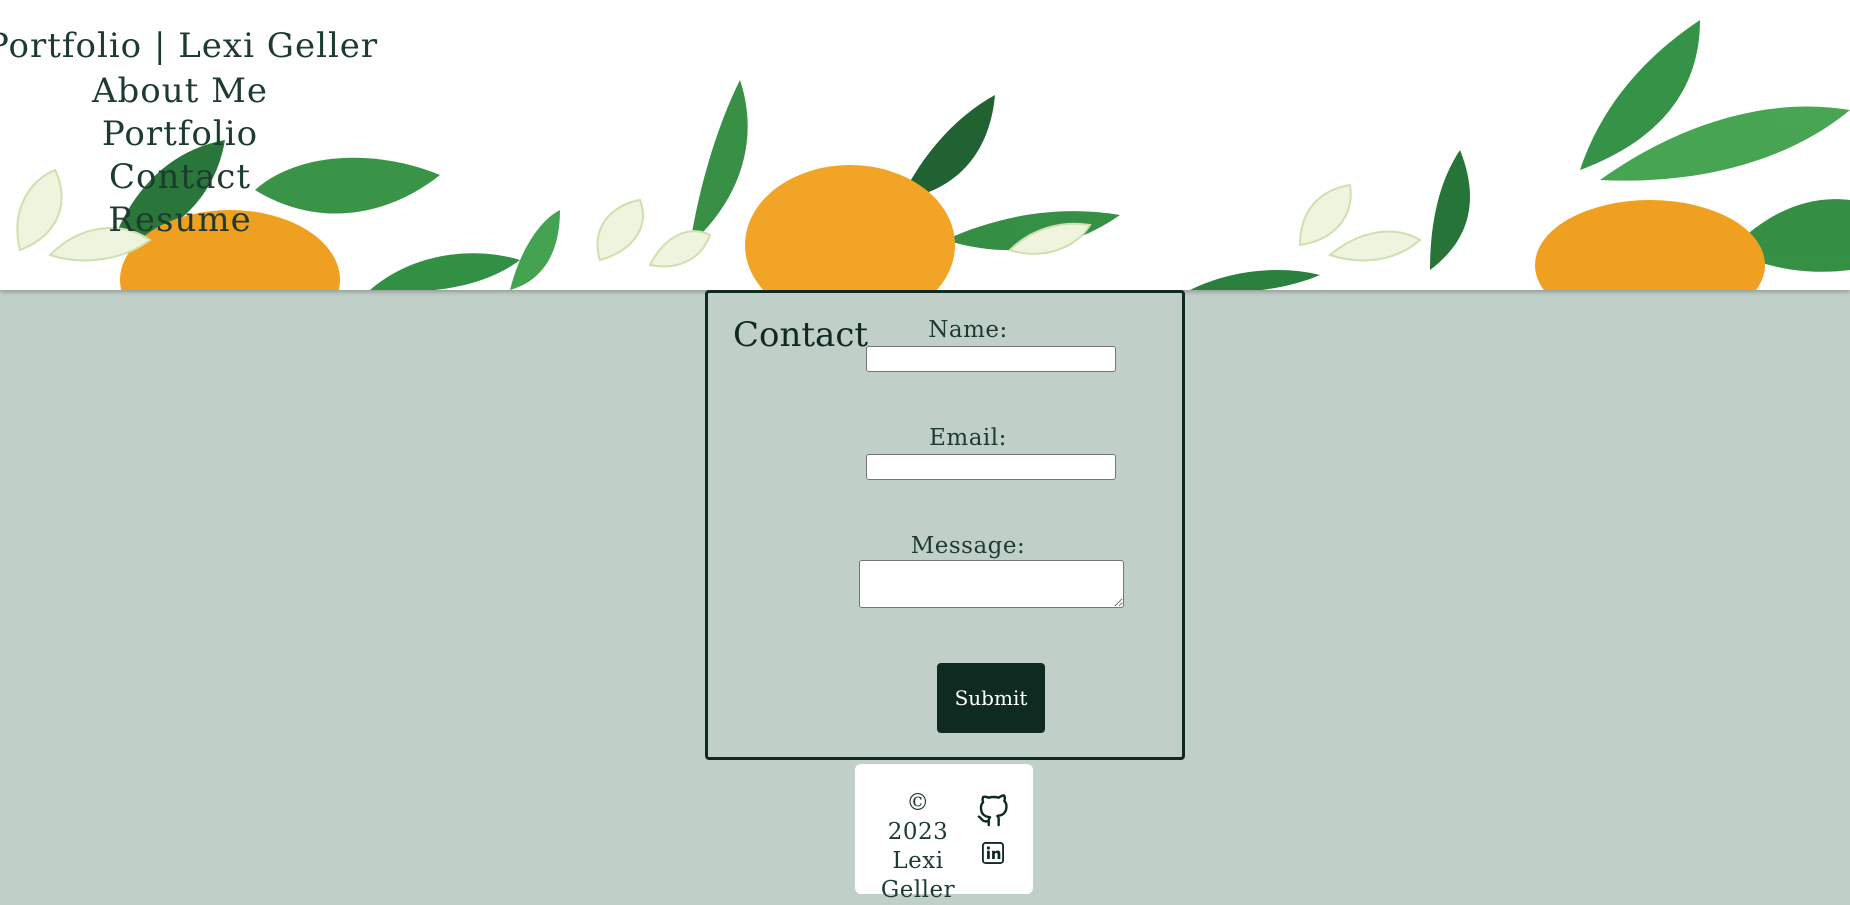  Describe the element at coordinates (180, 220) in the screenshot. I see `nav-resume: Resume` at that location.